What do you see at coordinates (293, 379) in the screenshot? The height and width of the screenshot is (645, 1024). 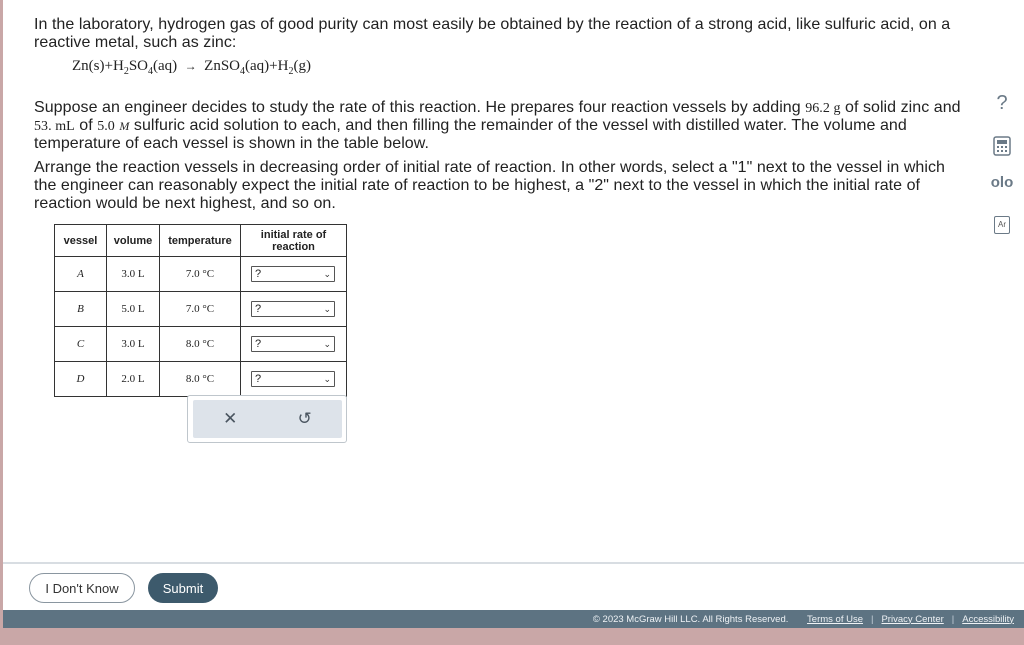 I see `rank-select-d: ? ⌄` at bounding box center [293, 379].